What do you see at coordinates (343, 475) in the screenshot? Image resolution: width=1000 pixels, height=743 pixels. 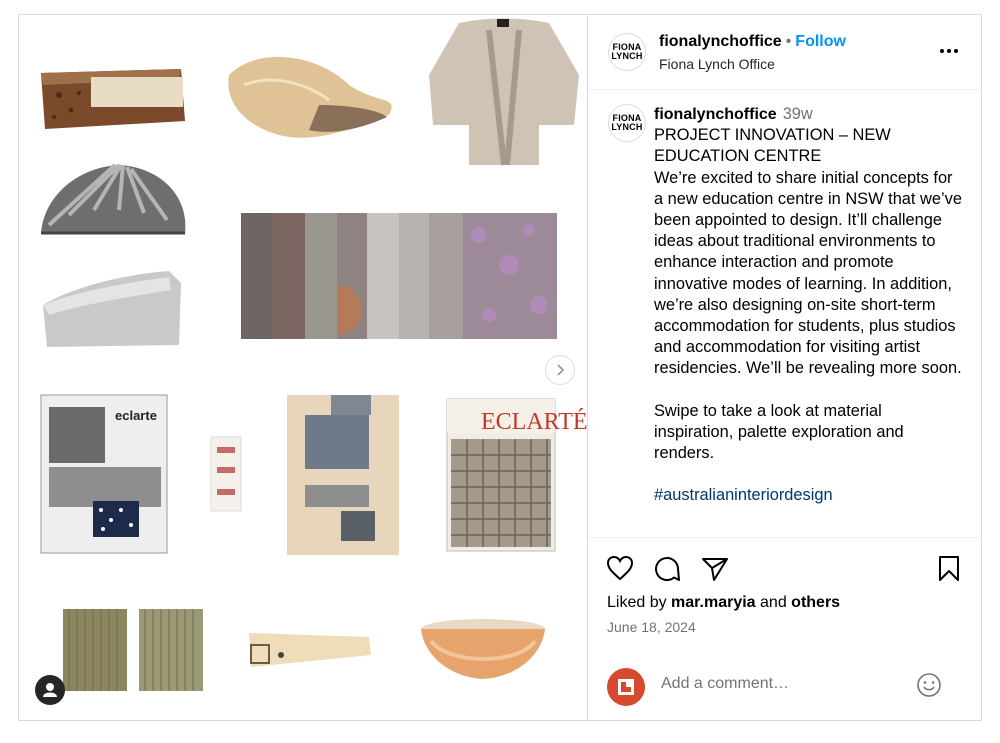 I see `pattern-collage` at bounding box center [343, 475].